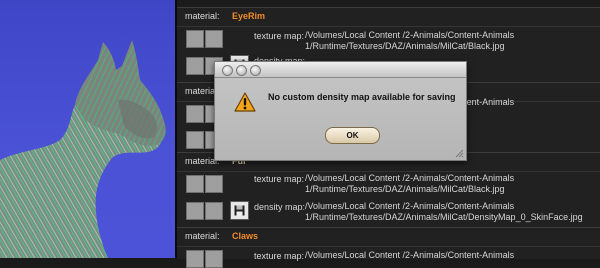 Image resolution: width=600 pixels, height=268 pixels. What do you see at coordinates (249, 16) in the screenshot?
I see `material-name: EyeRim` at bounding box center [249, 16].